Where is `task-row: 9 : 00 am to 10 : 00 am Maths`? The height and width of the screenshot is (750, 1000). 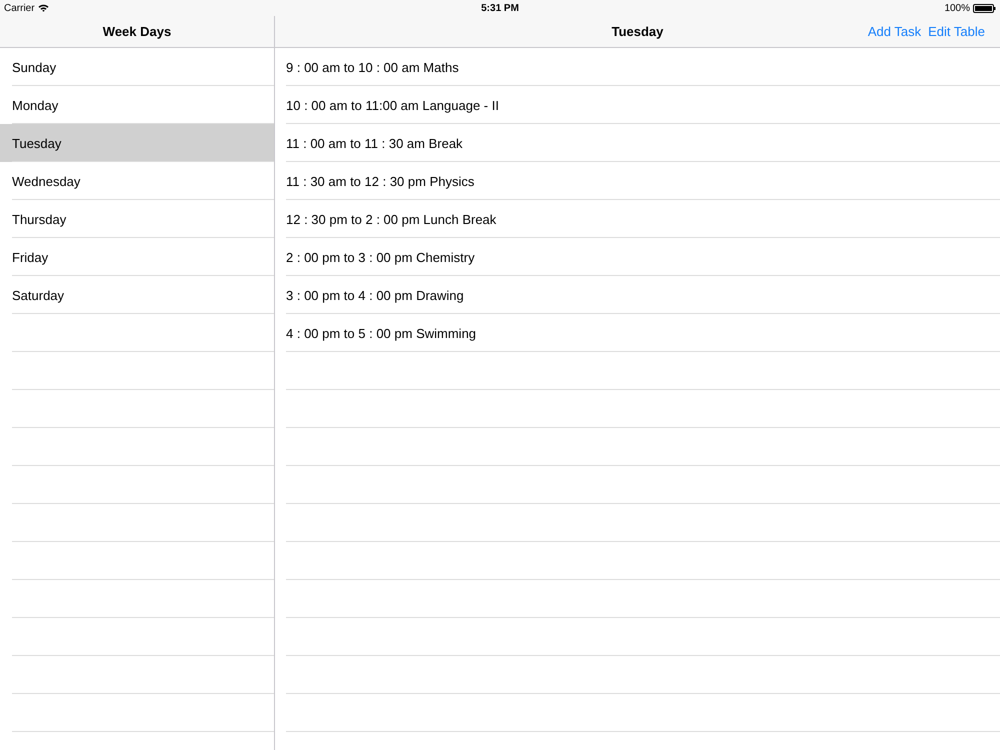 task-row: 9 : 00 am to 10 : 00 am Maths is located at coordinates (637, 67).